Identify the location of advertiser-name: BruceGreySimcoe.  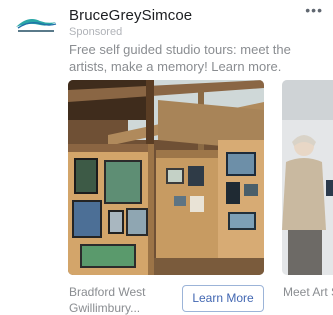
(130, 15).